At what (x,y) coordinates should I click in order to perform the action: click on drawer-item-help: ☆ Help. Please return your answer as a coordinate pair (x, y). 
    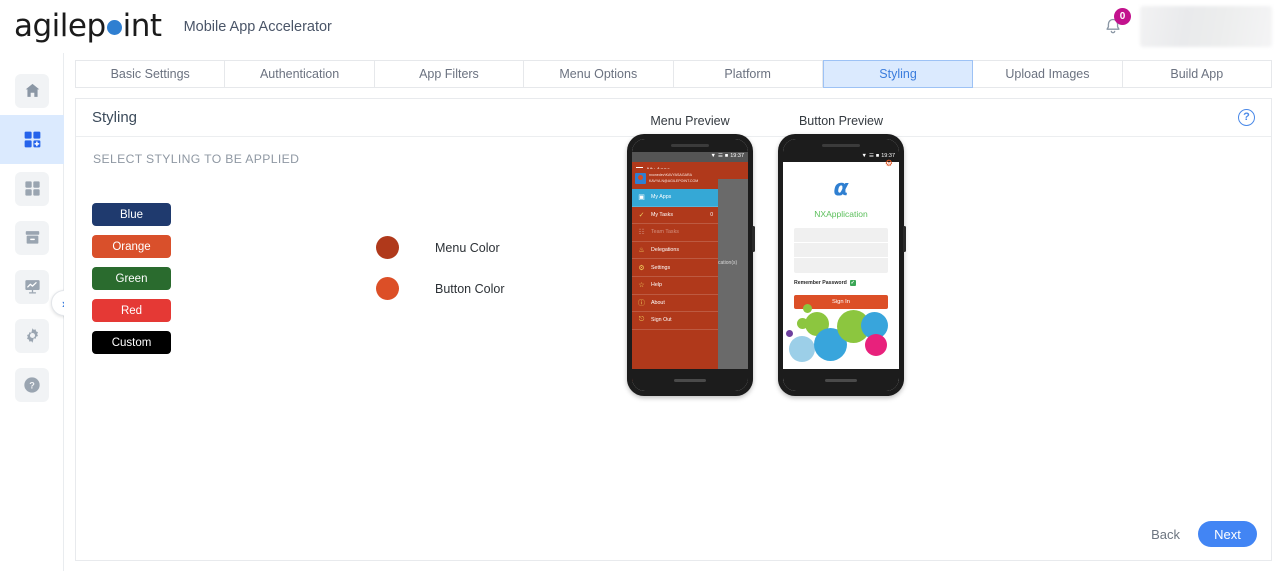
    Looking at the image, I should click on (675, 286).